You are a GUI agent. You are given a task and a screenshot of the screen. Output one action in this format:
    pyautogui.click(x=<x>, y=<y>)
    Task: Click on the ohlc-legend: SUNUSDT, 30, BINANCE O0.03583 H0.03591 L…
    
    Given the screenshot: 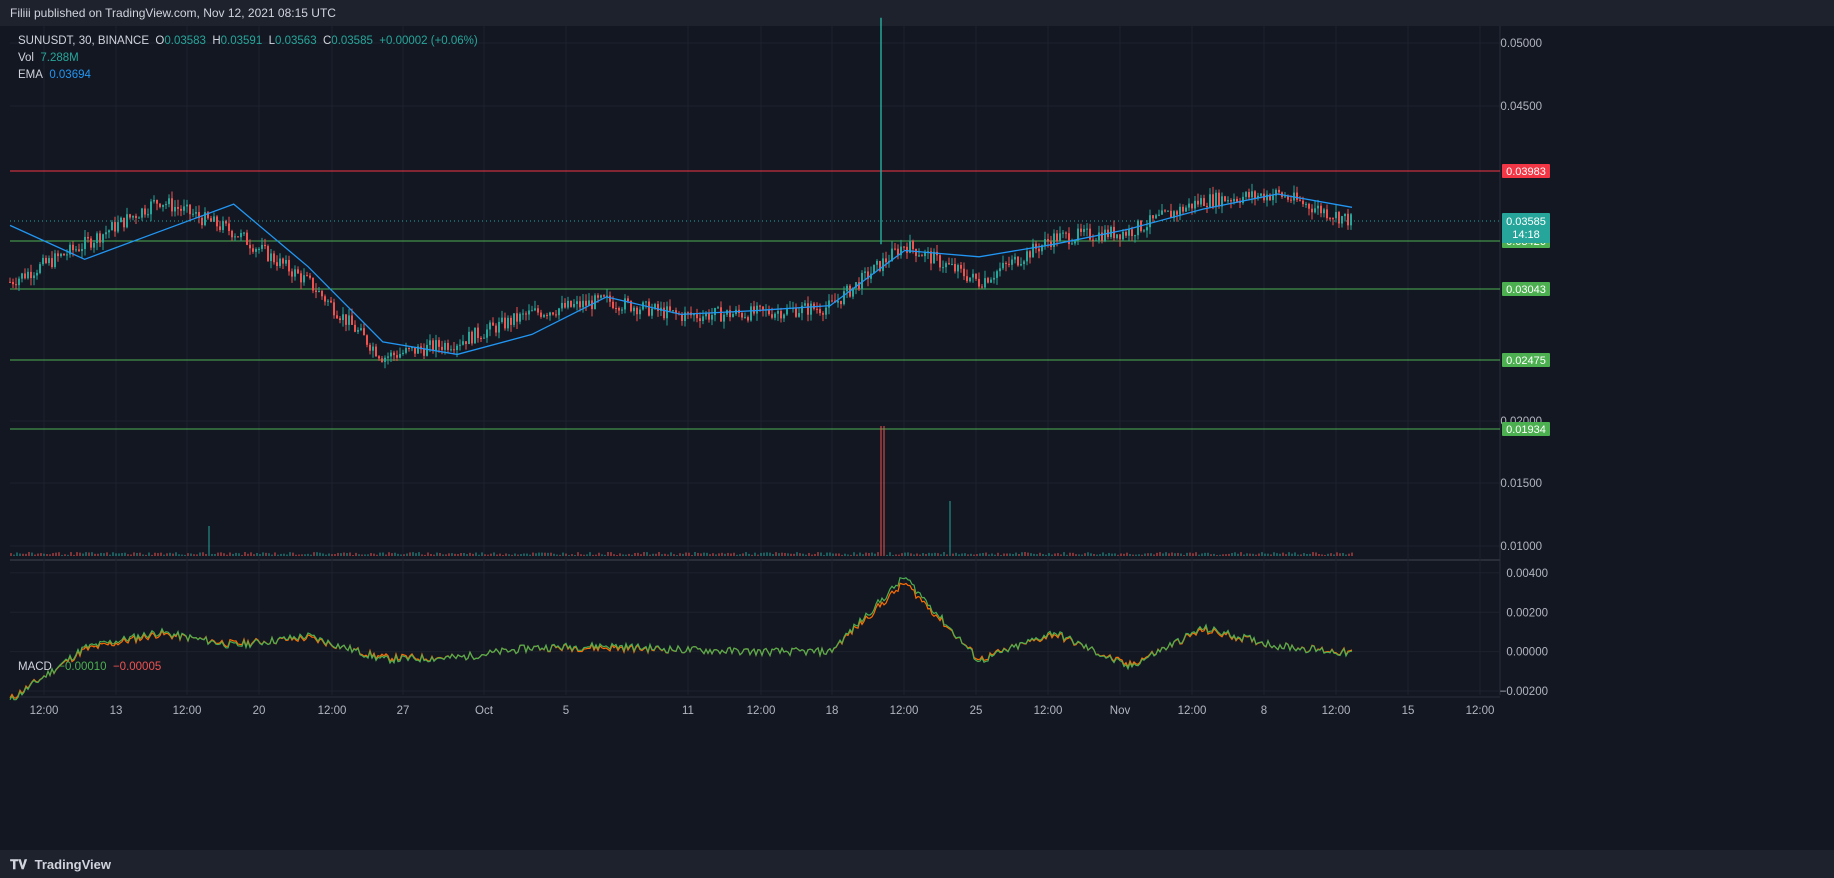 What is the action you would take?
    pyautogui.click(x=248, y=41)
    